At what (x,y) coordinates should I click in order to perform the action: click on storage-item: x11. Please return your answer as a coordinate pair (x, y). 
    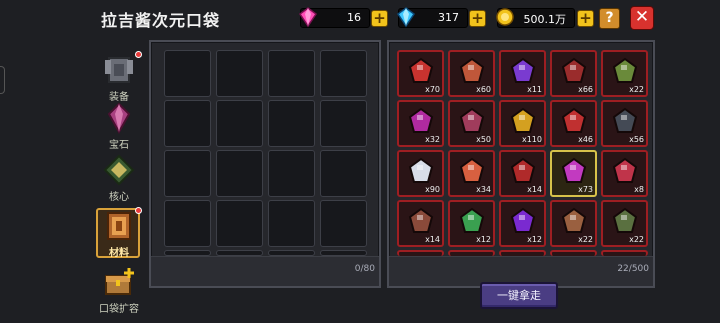
    Looking at the image, I should click on (522, 73).